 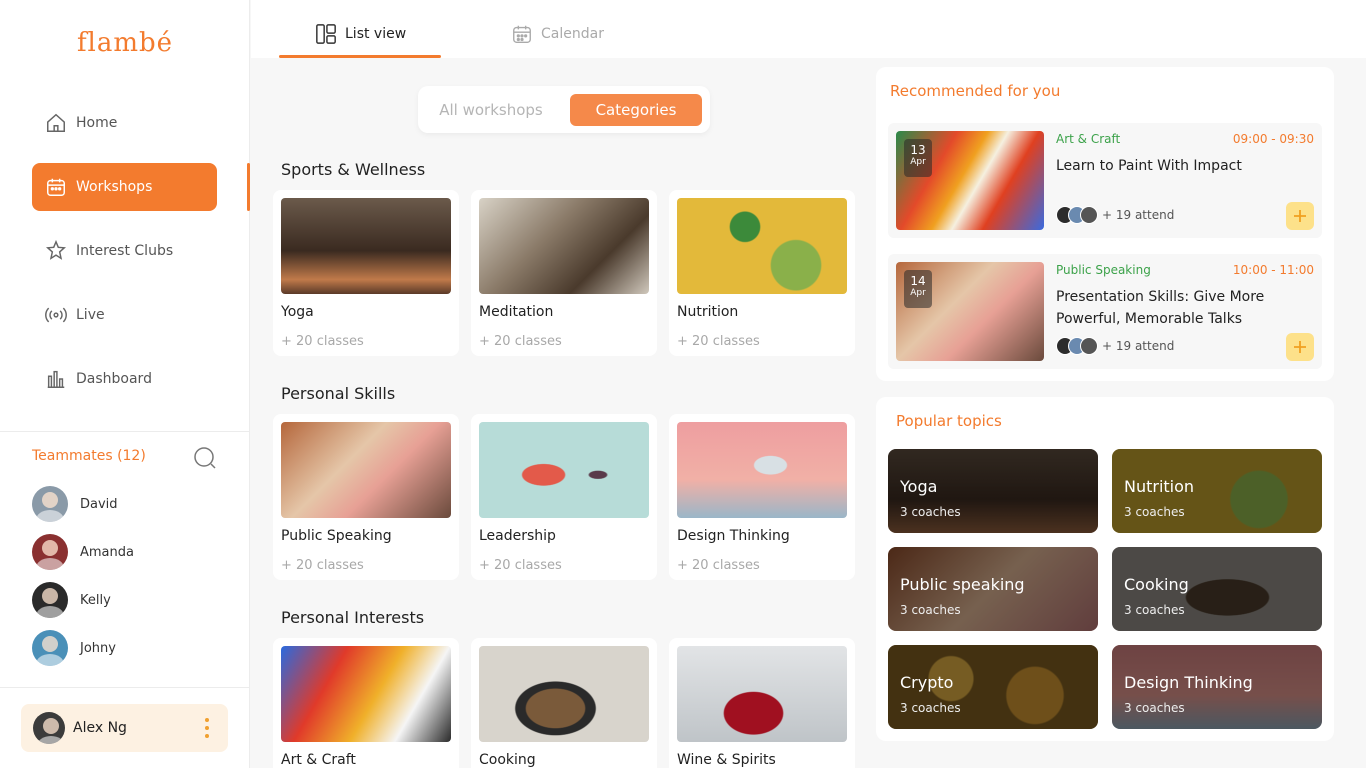 What do you see at coordinates (338, 393) in the screenshot?
I see `section-title: Personal Skills` at bounding box center [338, 393].